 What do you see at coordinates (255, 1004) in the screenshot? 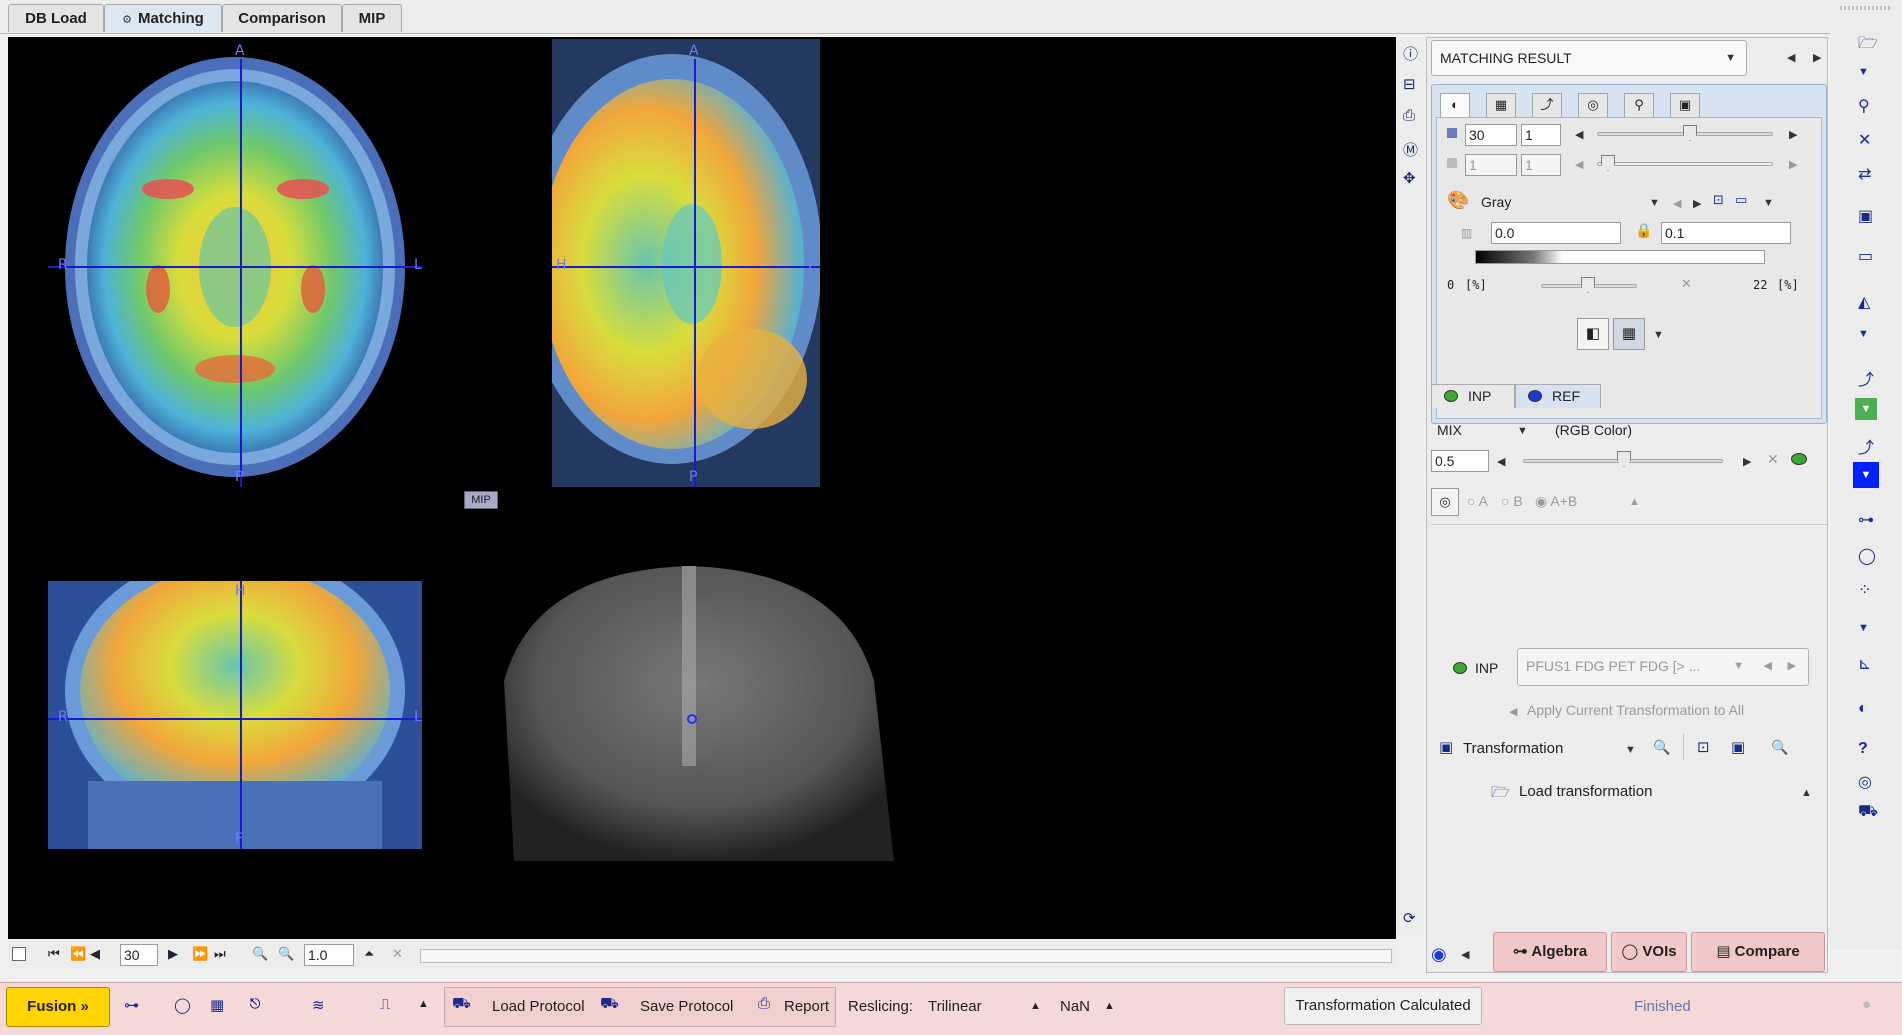
I see `exit-icon: ⎋` at bounding box center [255, 1004].